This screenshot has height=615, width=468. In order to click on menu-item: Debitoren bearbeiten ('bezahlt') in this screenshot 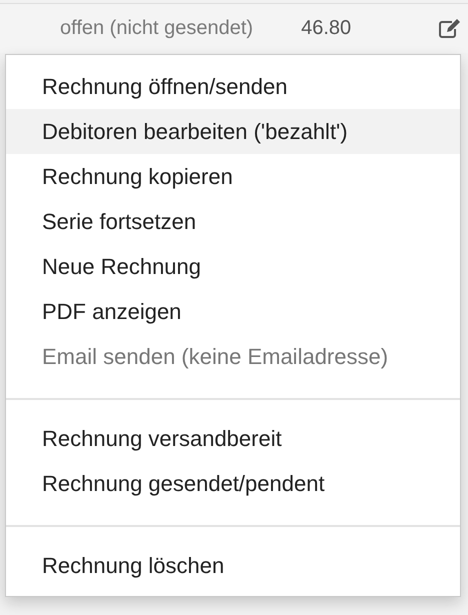, I will do `click(233, 131)`.